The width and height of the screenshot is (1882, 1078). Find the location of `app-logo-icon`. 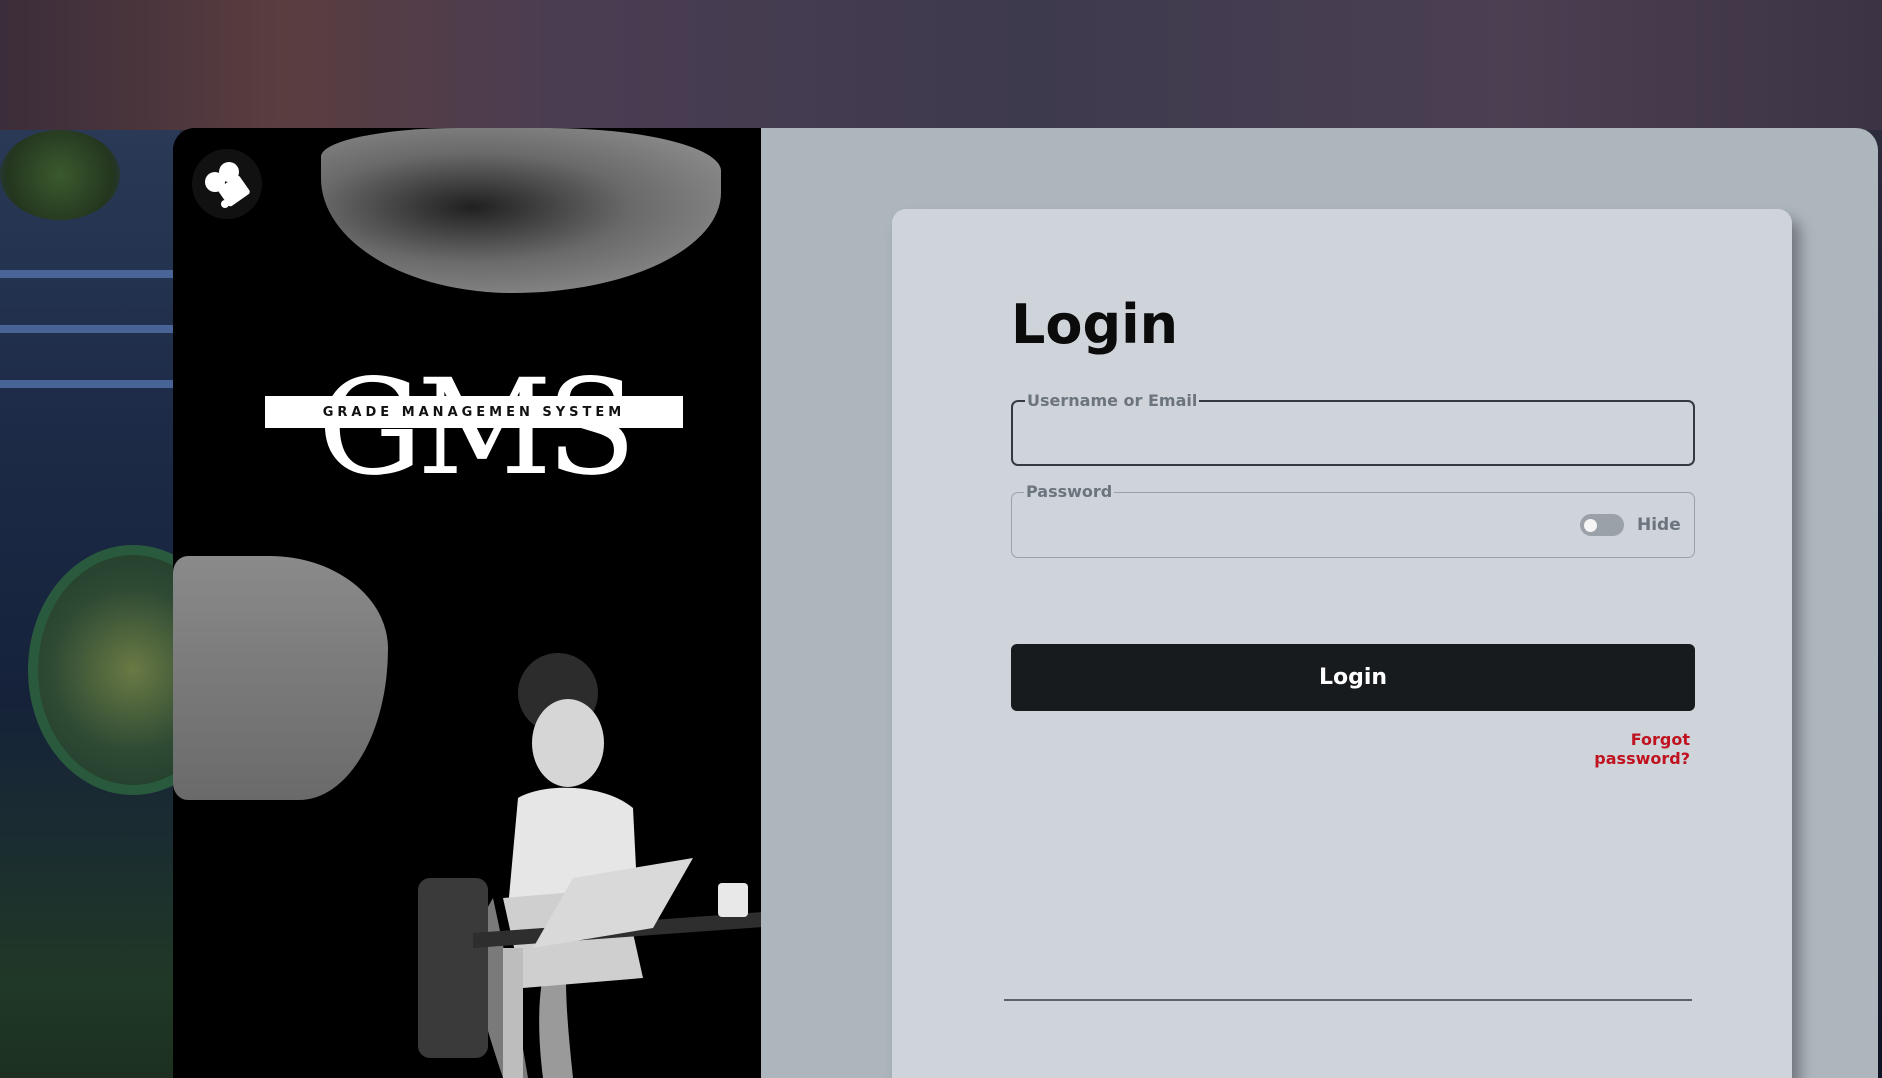

app-logo-icon is located at coordinates (227, 184).